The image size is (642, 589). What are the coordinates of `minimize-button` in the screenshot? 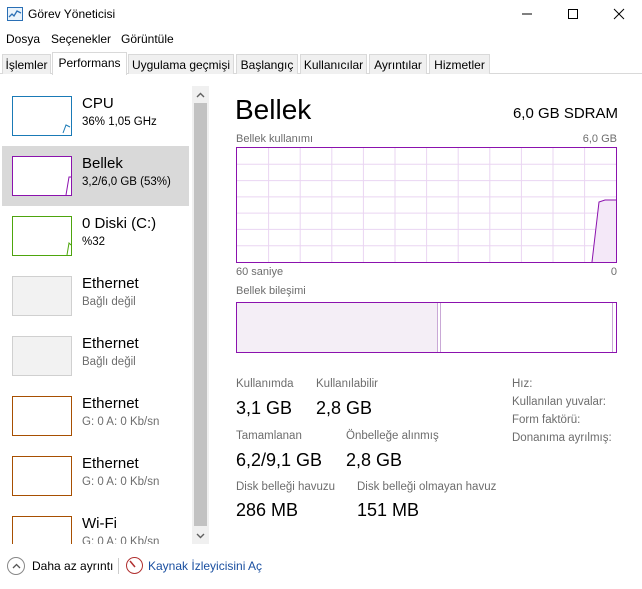 It's located at (527, 14).